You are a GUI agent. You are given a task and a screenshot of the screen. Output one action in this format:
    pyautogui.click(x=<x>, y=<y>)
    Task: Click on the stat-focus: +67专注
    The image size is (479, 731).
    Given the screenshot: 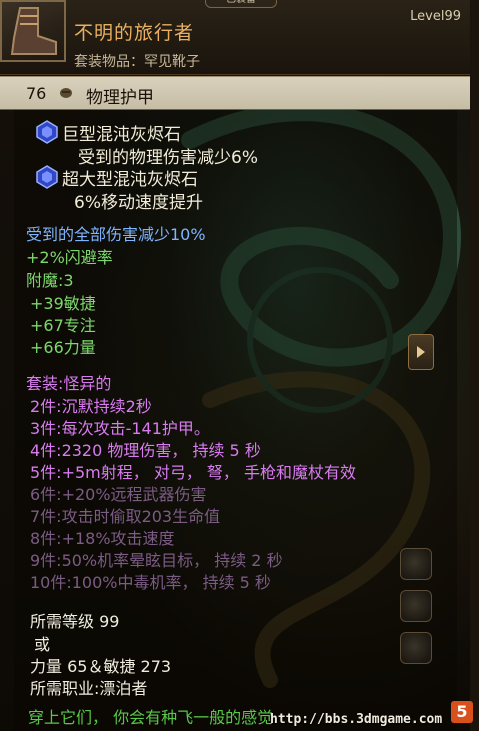 What is the action you would take?
    pyautogui.click(x=63, y=325)
    